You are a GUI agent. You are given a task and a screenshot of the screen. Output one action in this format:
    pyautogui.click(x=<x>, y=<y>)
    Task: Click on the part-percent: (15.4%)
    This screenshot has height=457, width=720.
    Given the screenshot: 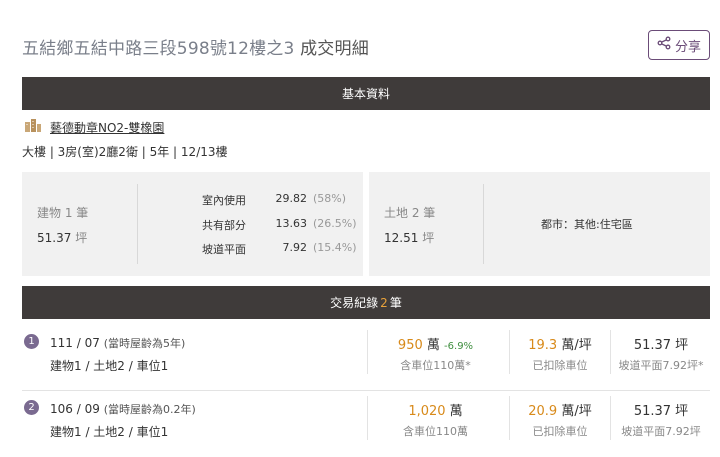 What is the action you would take?
    pyautogui.click(x=335, y=247)
    